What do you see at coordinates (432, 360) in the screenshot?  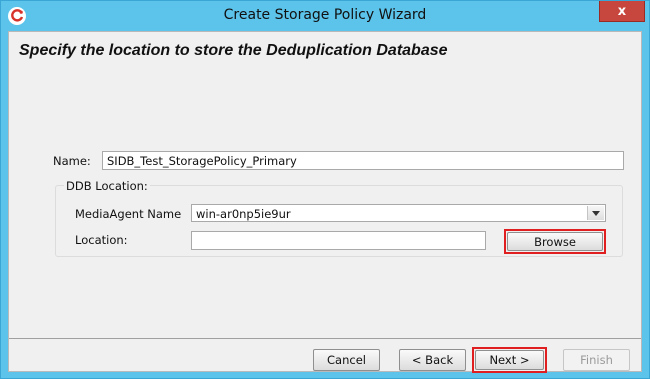 I see `back-button: < Back` at bounding box center [432, 360].